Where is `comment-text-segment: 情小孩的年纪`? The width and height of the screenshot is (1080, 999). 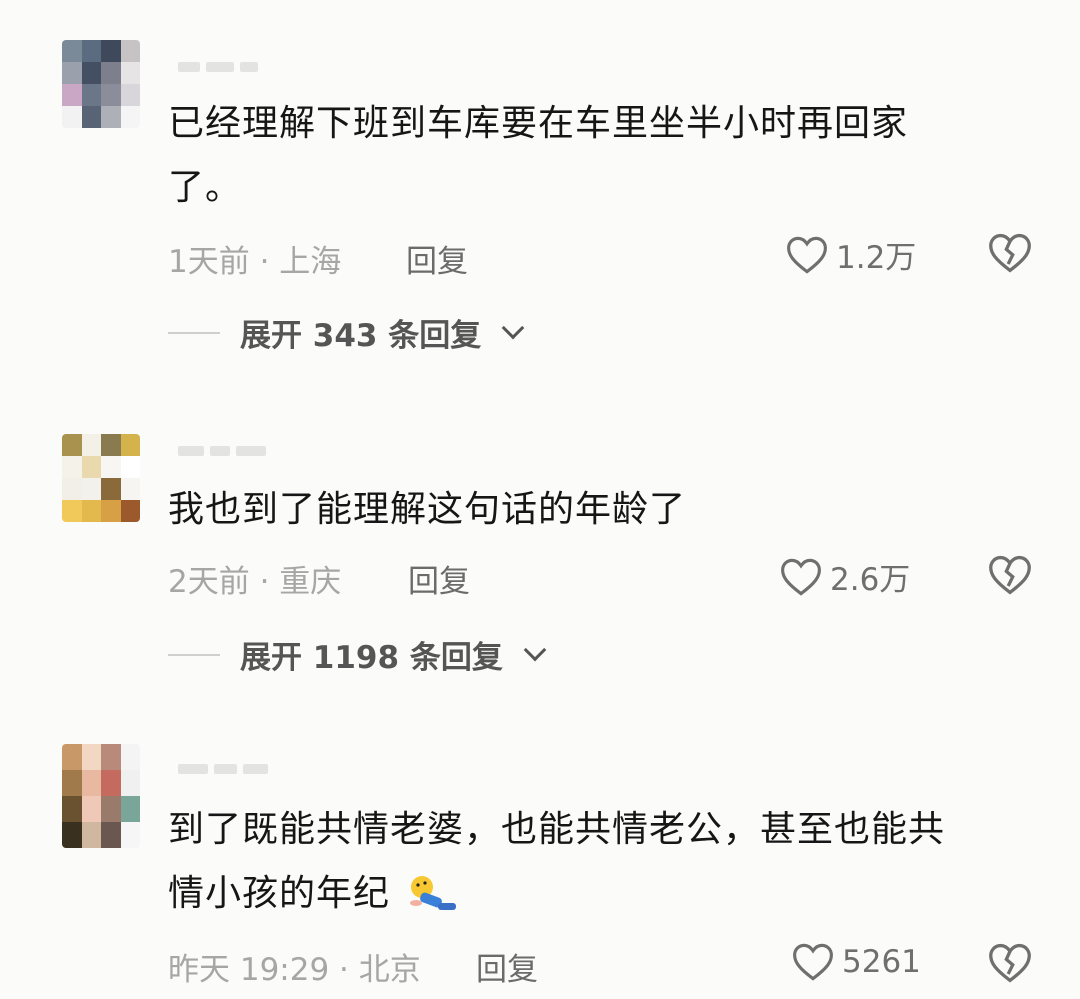
comment-text-segment: 情小孩的年纪 is located at coordinates (279, 893).